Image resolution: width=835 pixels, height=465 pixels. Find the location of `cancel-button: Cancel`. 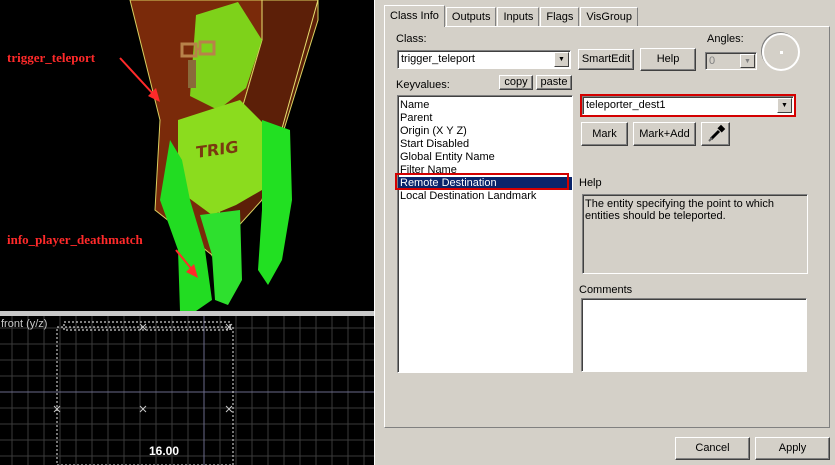

cancel-button: Cancel is located at coordinates (712, 448).